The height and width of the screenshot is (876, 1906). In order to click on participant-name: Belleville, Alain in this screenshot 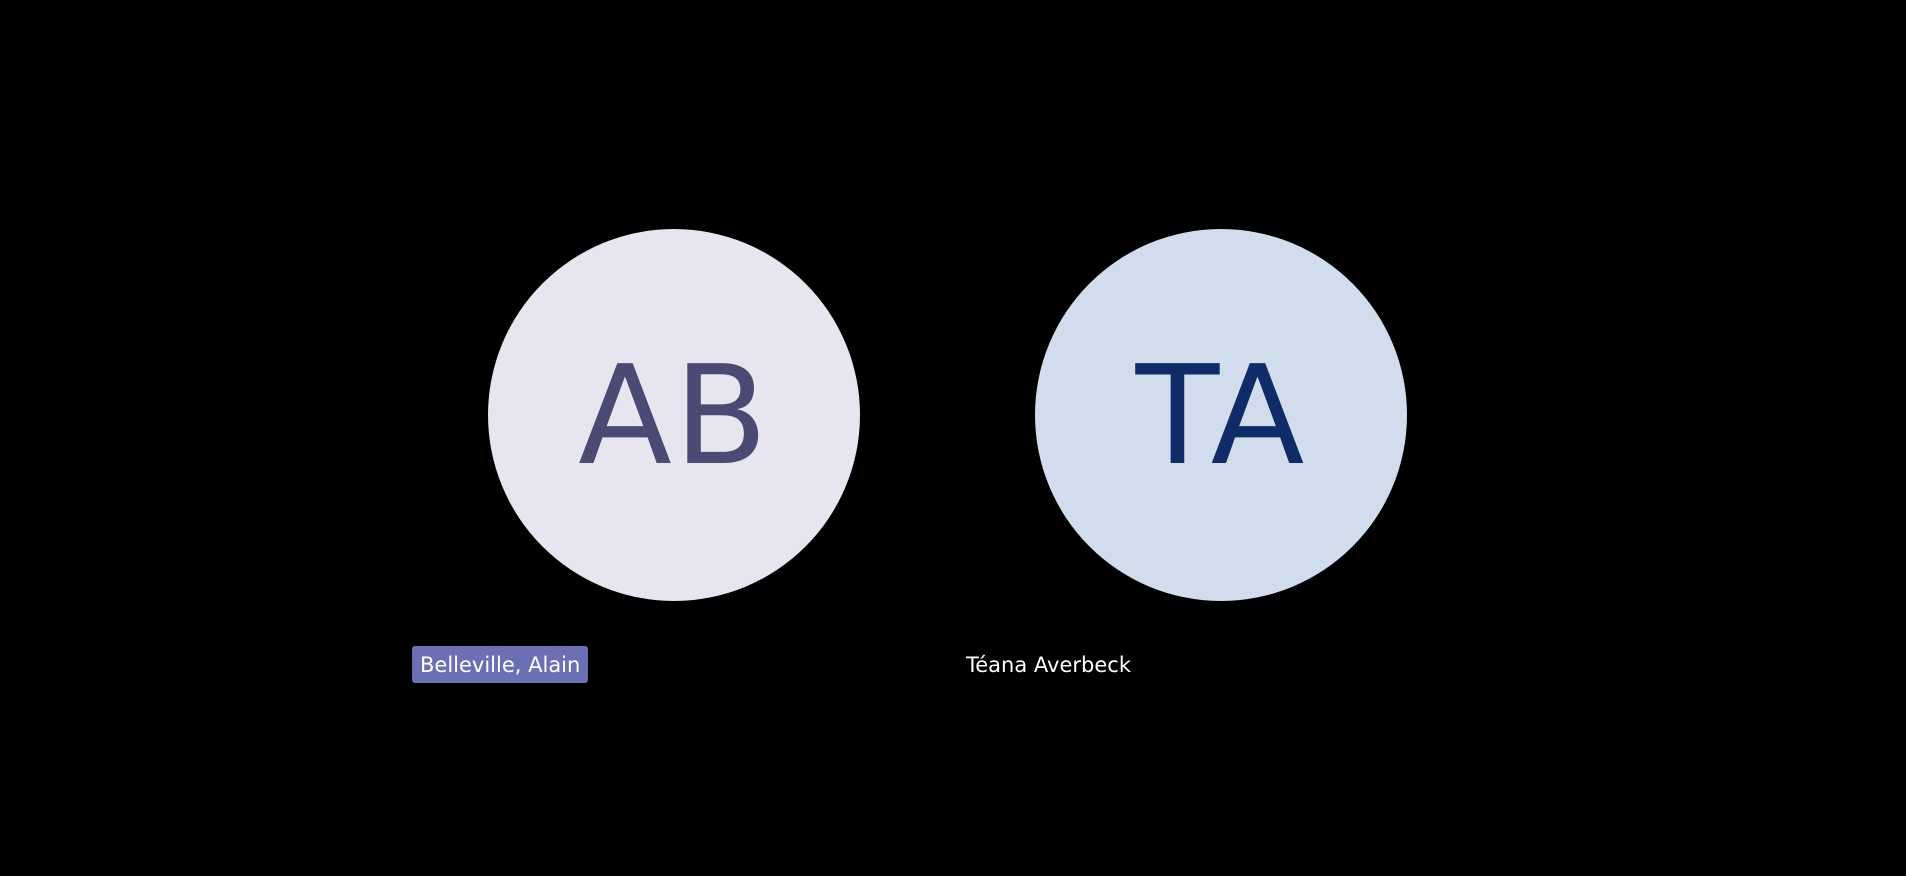, I will do `click(500, 664)`.